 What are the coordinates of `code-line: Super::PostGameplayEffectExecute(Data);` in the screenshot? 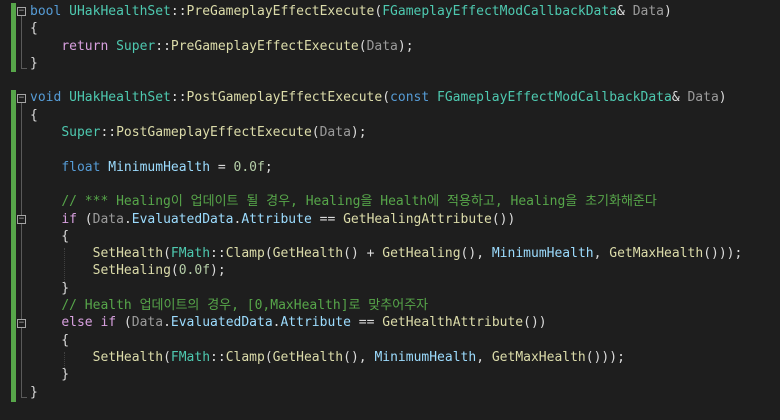 It's located at (386, 132).